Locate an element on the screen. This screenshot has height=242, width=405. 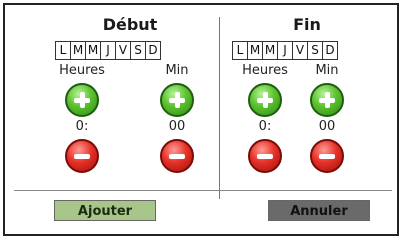
start-hours-value: 0: is located at coordinates (82, 126).